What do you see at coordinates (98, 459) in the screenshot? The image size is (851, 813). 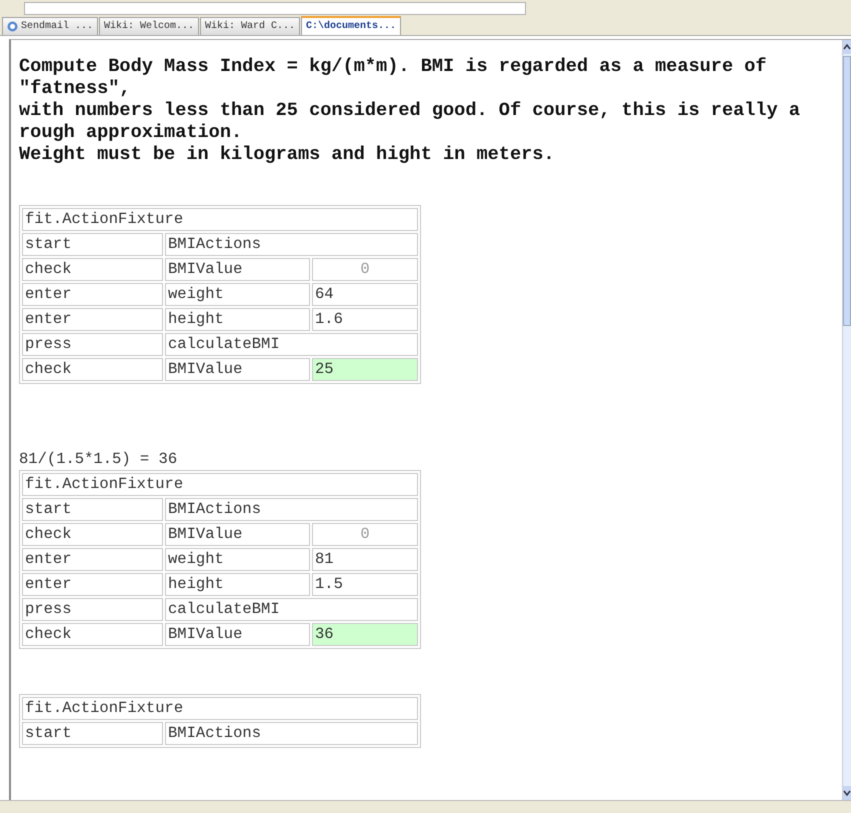 I see `formula-caption: 81/(1.5*1.5) = 36` at bounding box center [98, 459].